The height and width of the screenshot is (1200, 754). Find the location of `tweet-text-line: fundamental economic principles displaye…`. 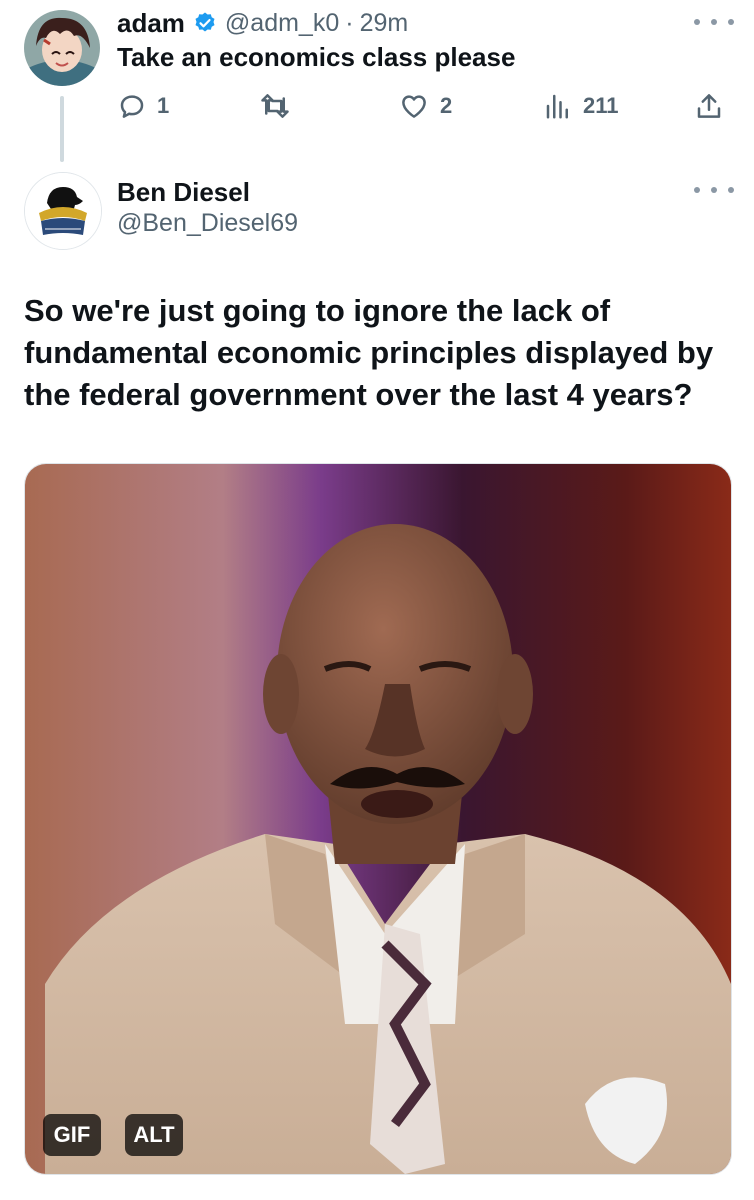

tweet-text-line: fundamental economic principles displaye… is located at coordinates (369, 352).